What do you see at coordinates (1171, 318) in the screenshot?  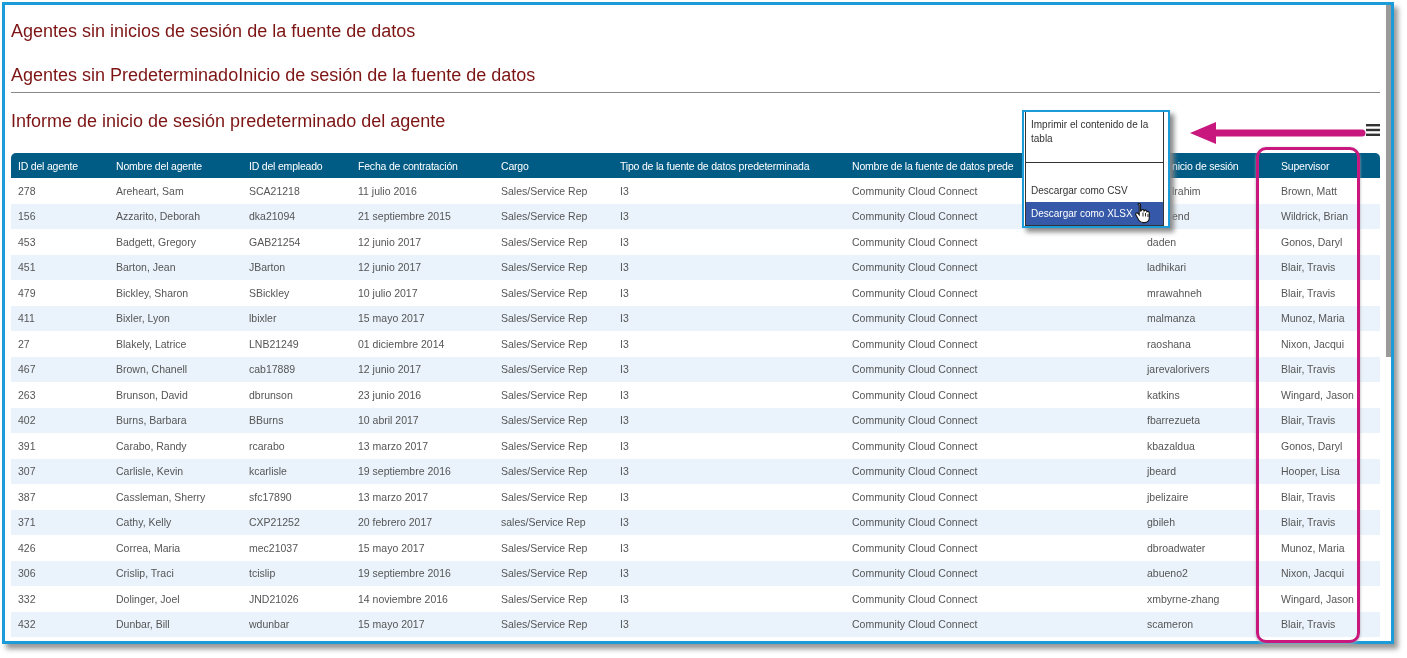 I see `table-cell: malmanza` at bounding box center [1171, 318].